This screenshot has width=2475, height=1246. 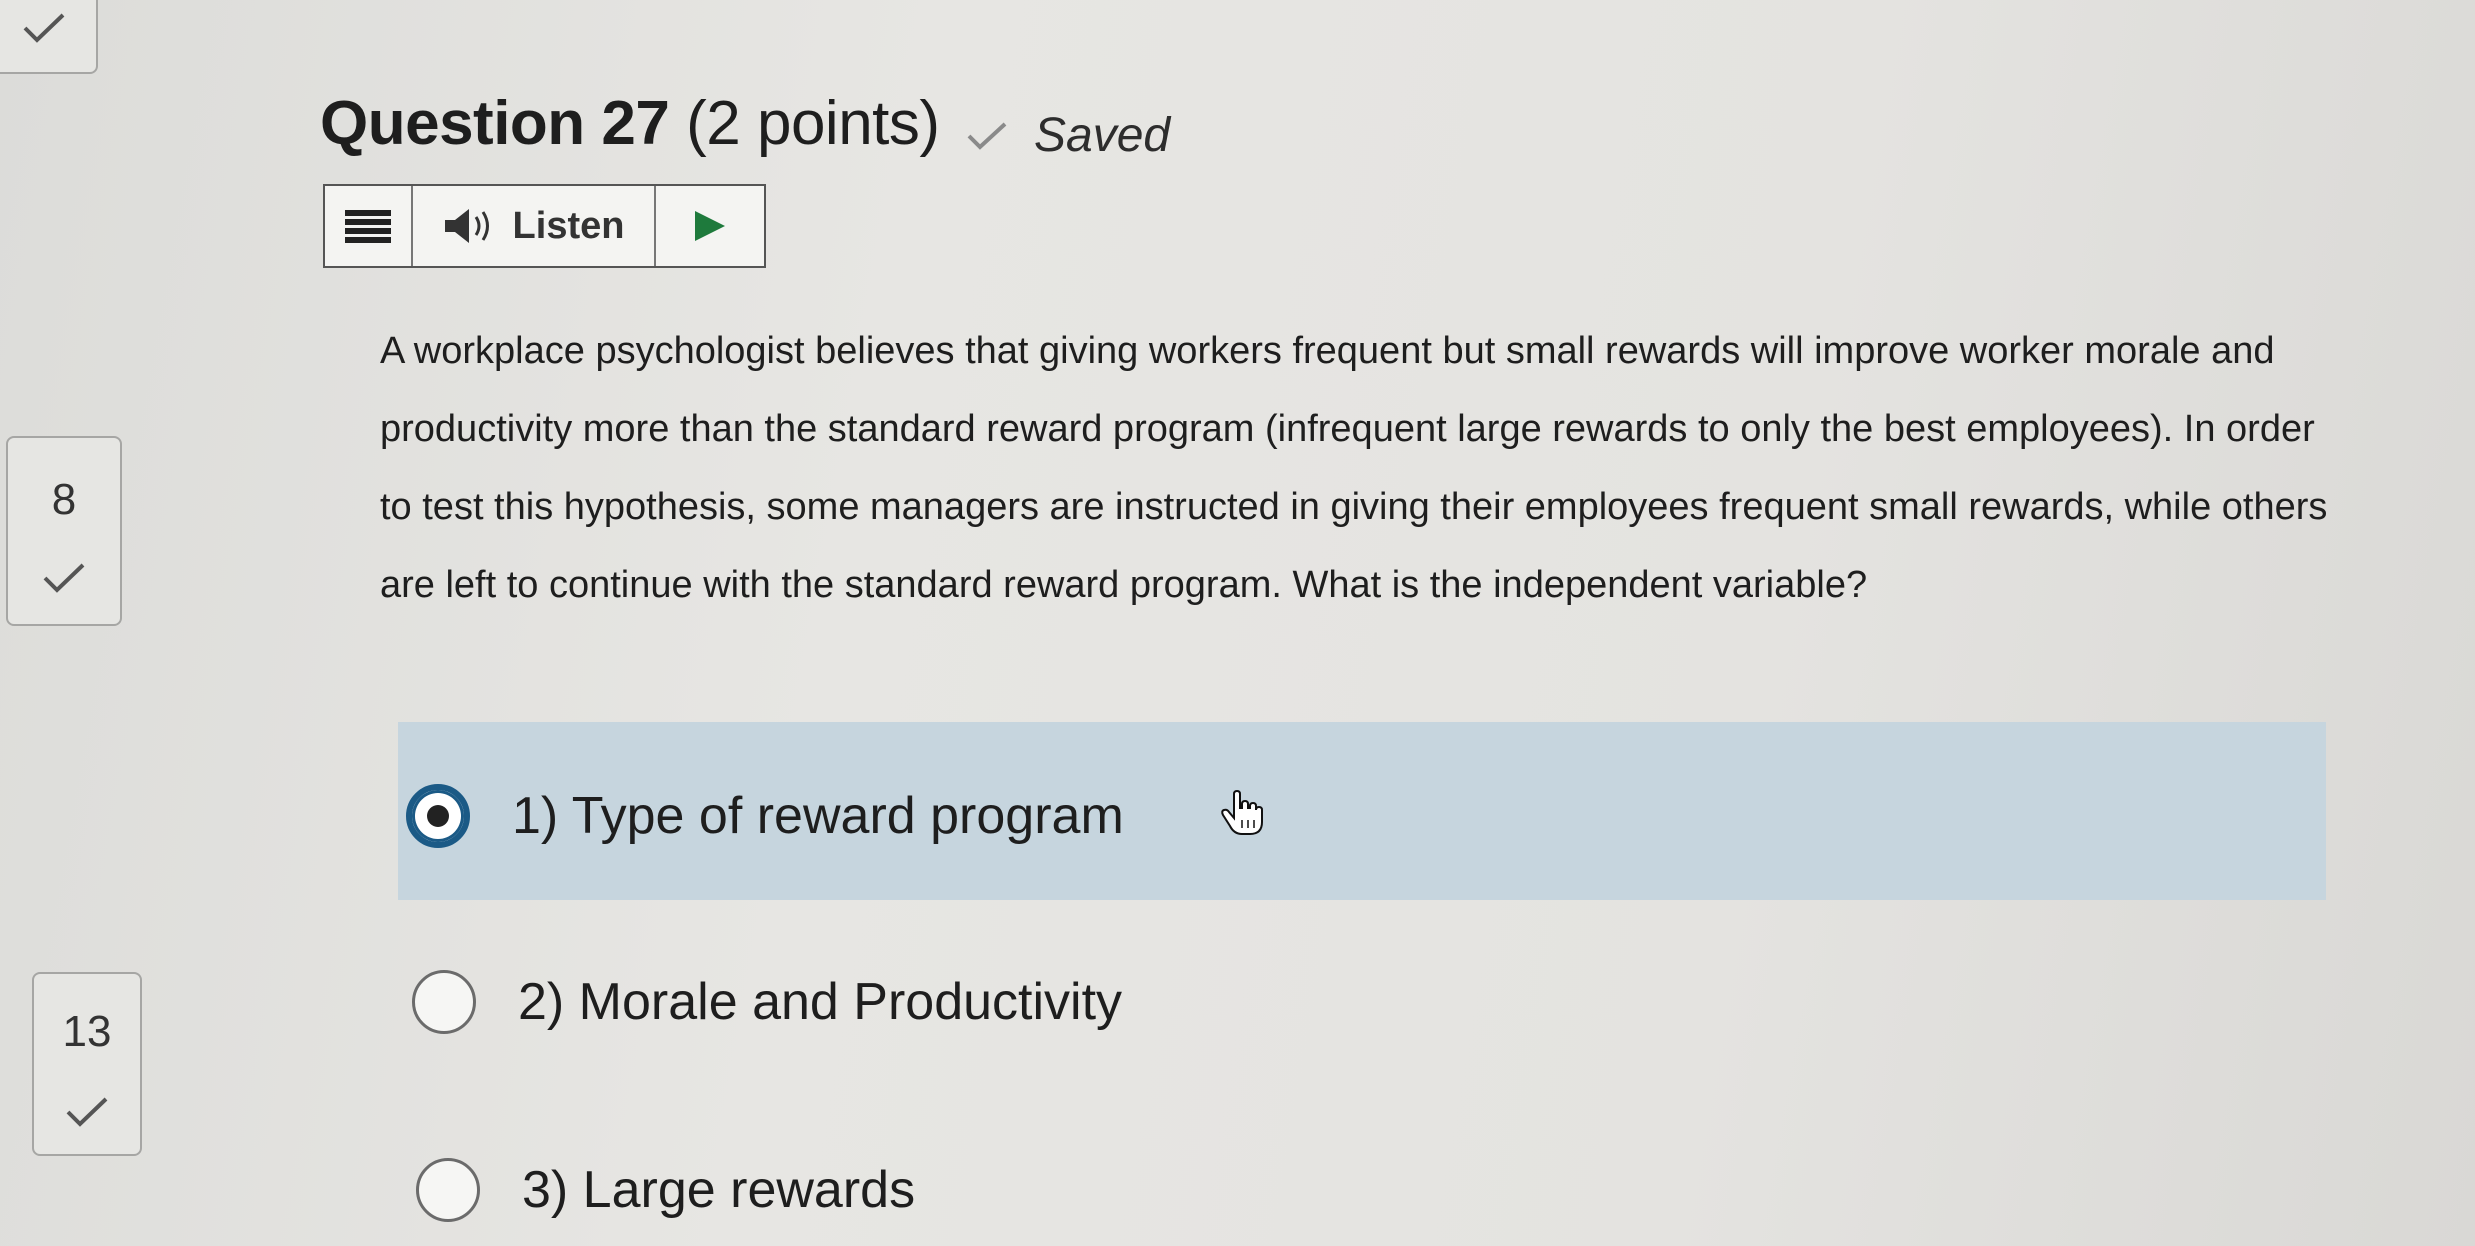 I want to click on answer-choice-3: 3) Large rewards, so click(x=665, y=1190).